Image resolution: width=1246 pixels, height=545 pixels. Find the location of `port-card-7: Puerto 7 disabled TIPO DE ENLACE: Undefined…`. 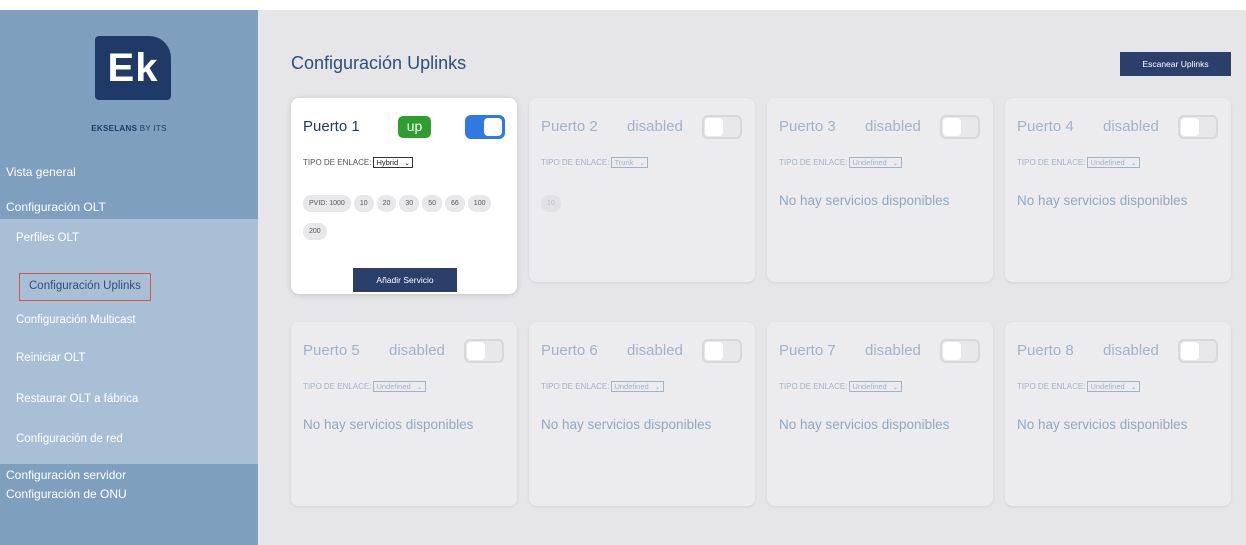

port-card-7: Puerto 7 disabled TIPO DE ENLACE: Undefined… is located at coordinates (880, 414).